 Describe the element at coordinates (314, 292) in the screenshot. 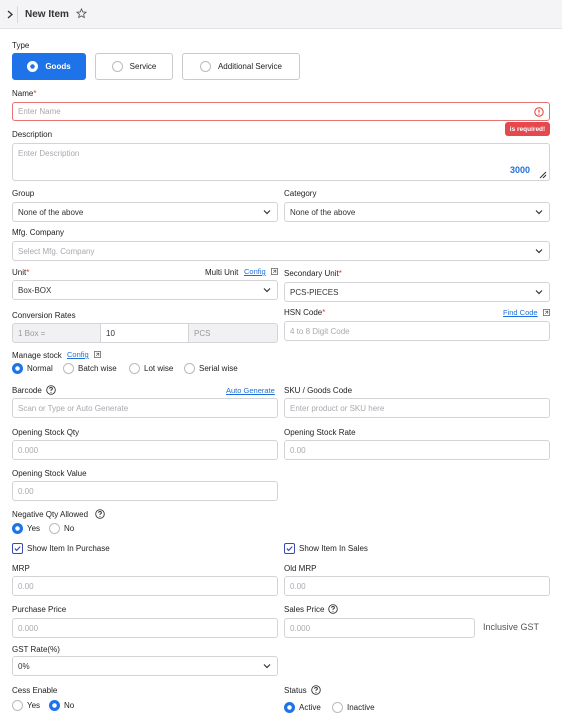

I see `secondary-unit-value: PCS-PIECES` at that location.